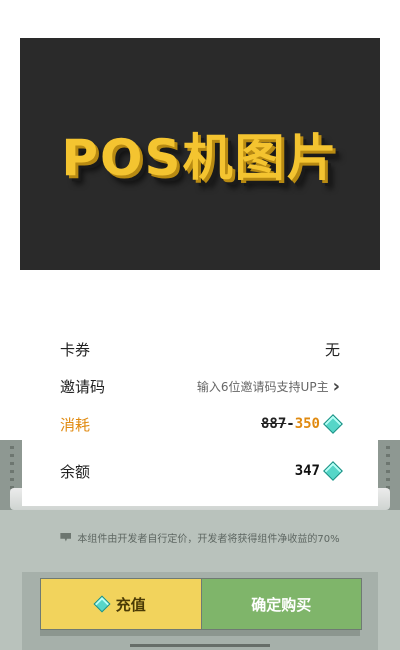 This screenshot has height=650, width=400. I want to click on action-buttons: 充值 确定购买, so click(201, 604).